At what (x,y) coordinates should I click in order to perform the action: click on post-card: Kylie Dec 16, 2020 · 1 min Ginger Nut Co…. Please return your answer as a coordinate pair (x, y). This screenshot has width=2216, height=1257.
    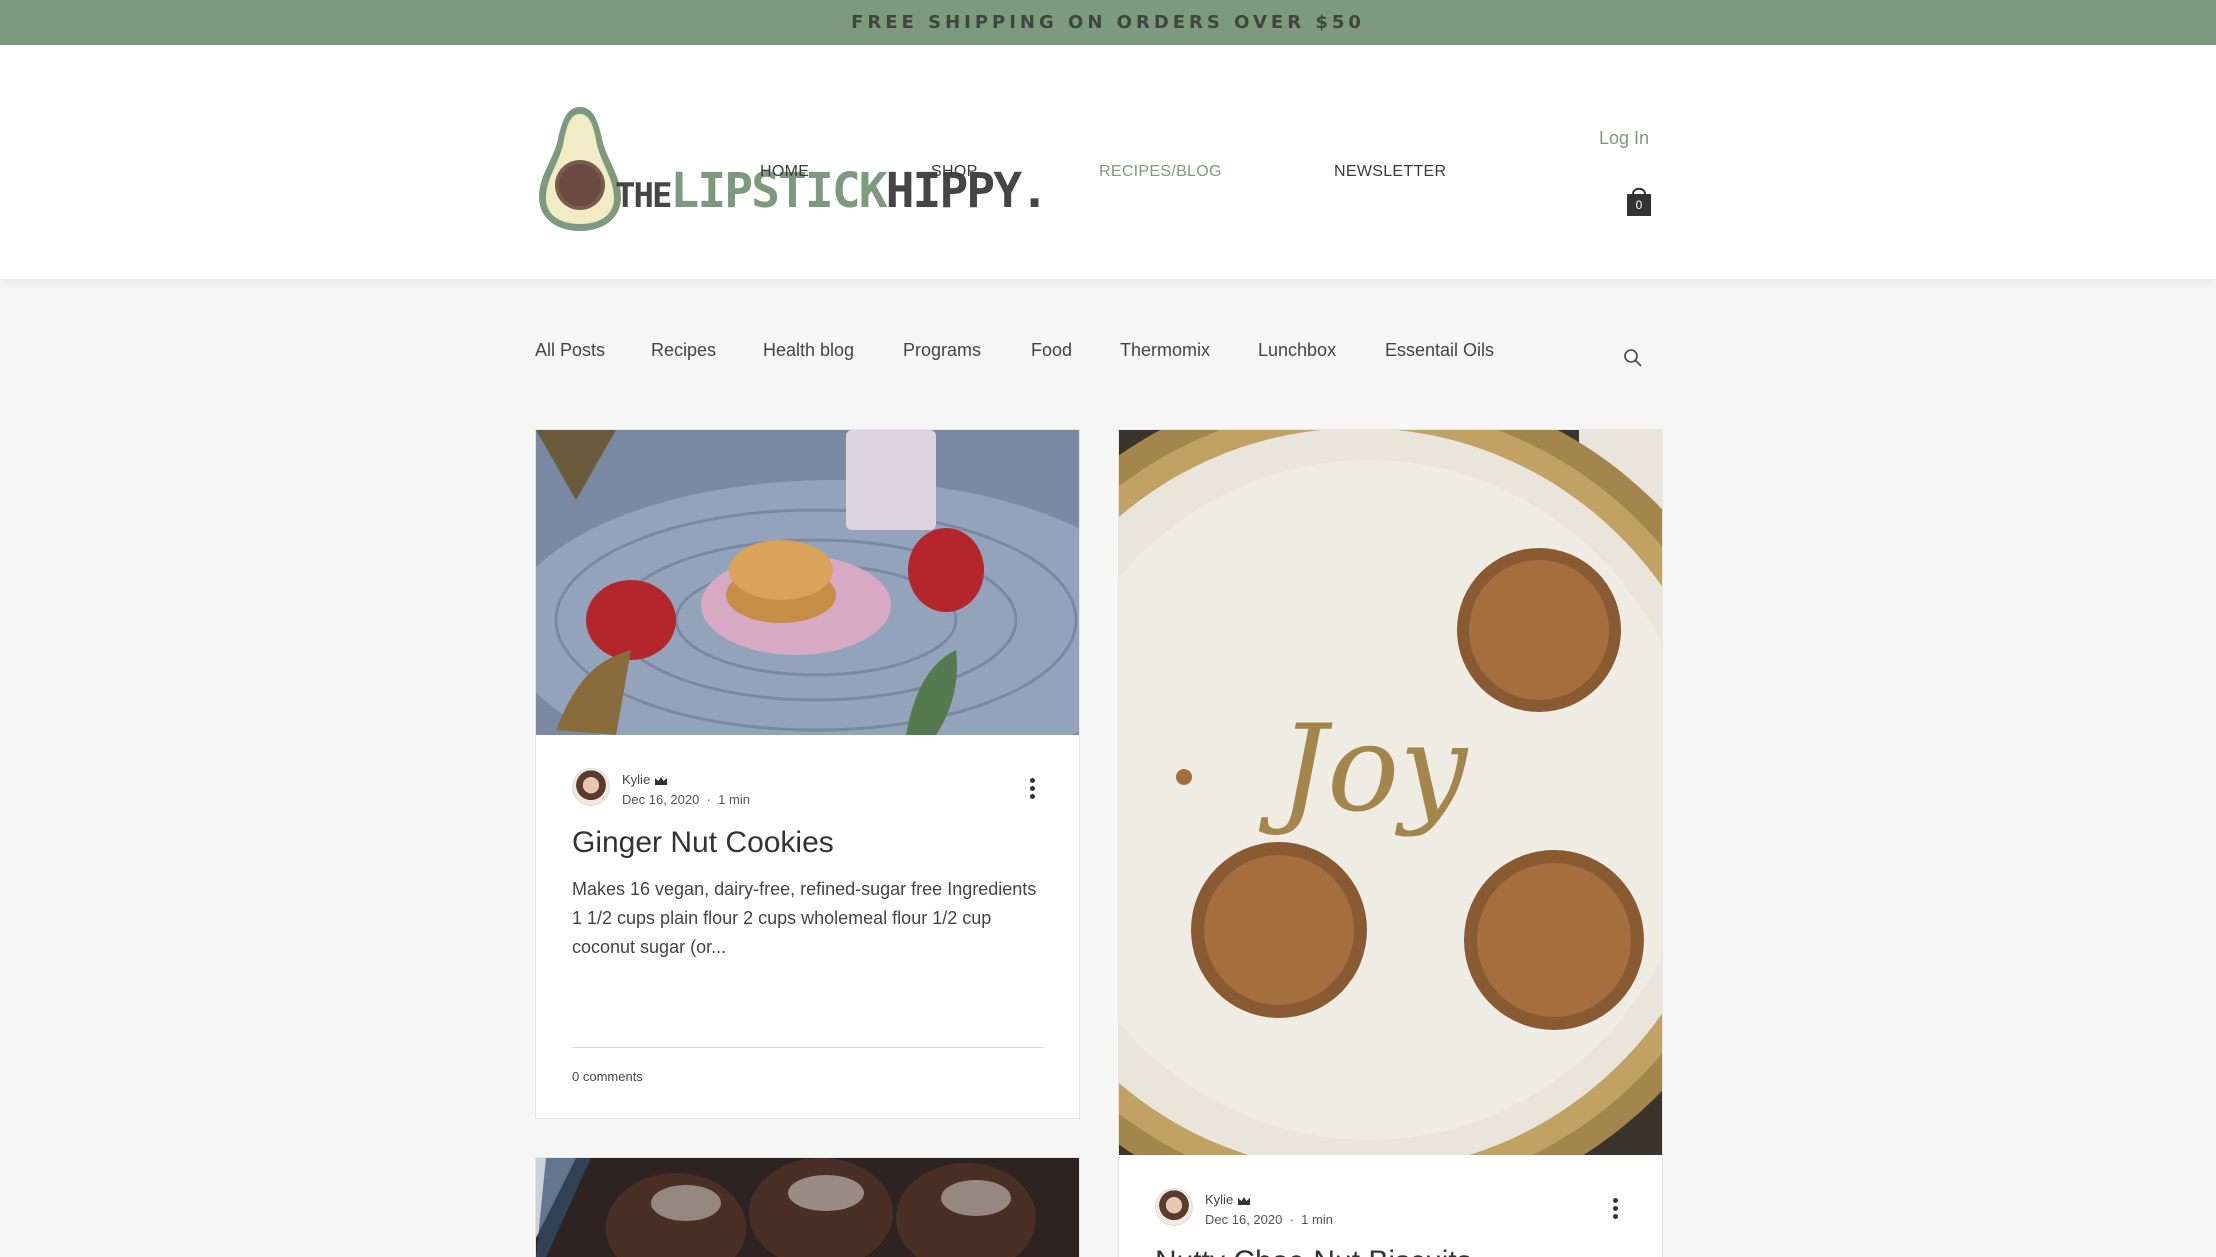
    Looking at the image, I should click on (807, 774).